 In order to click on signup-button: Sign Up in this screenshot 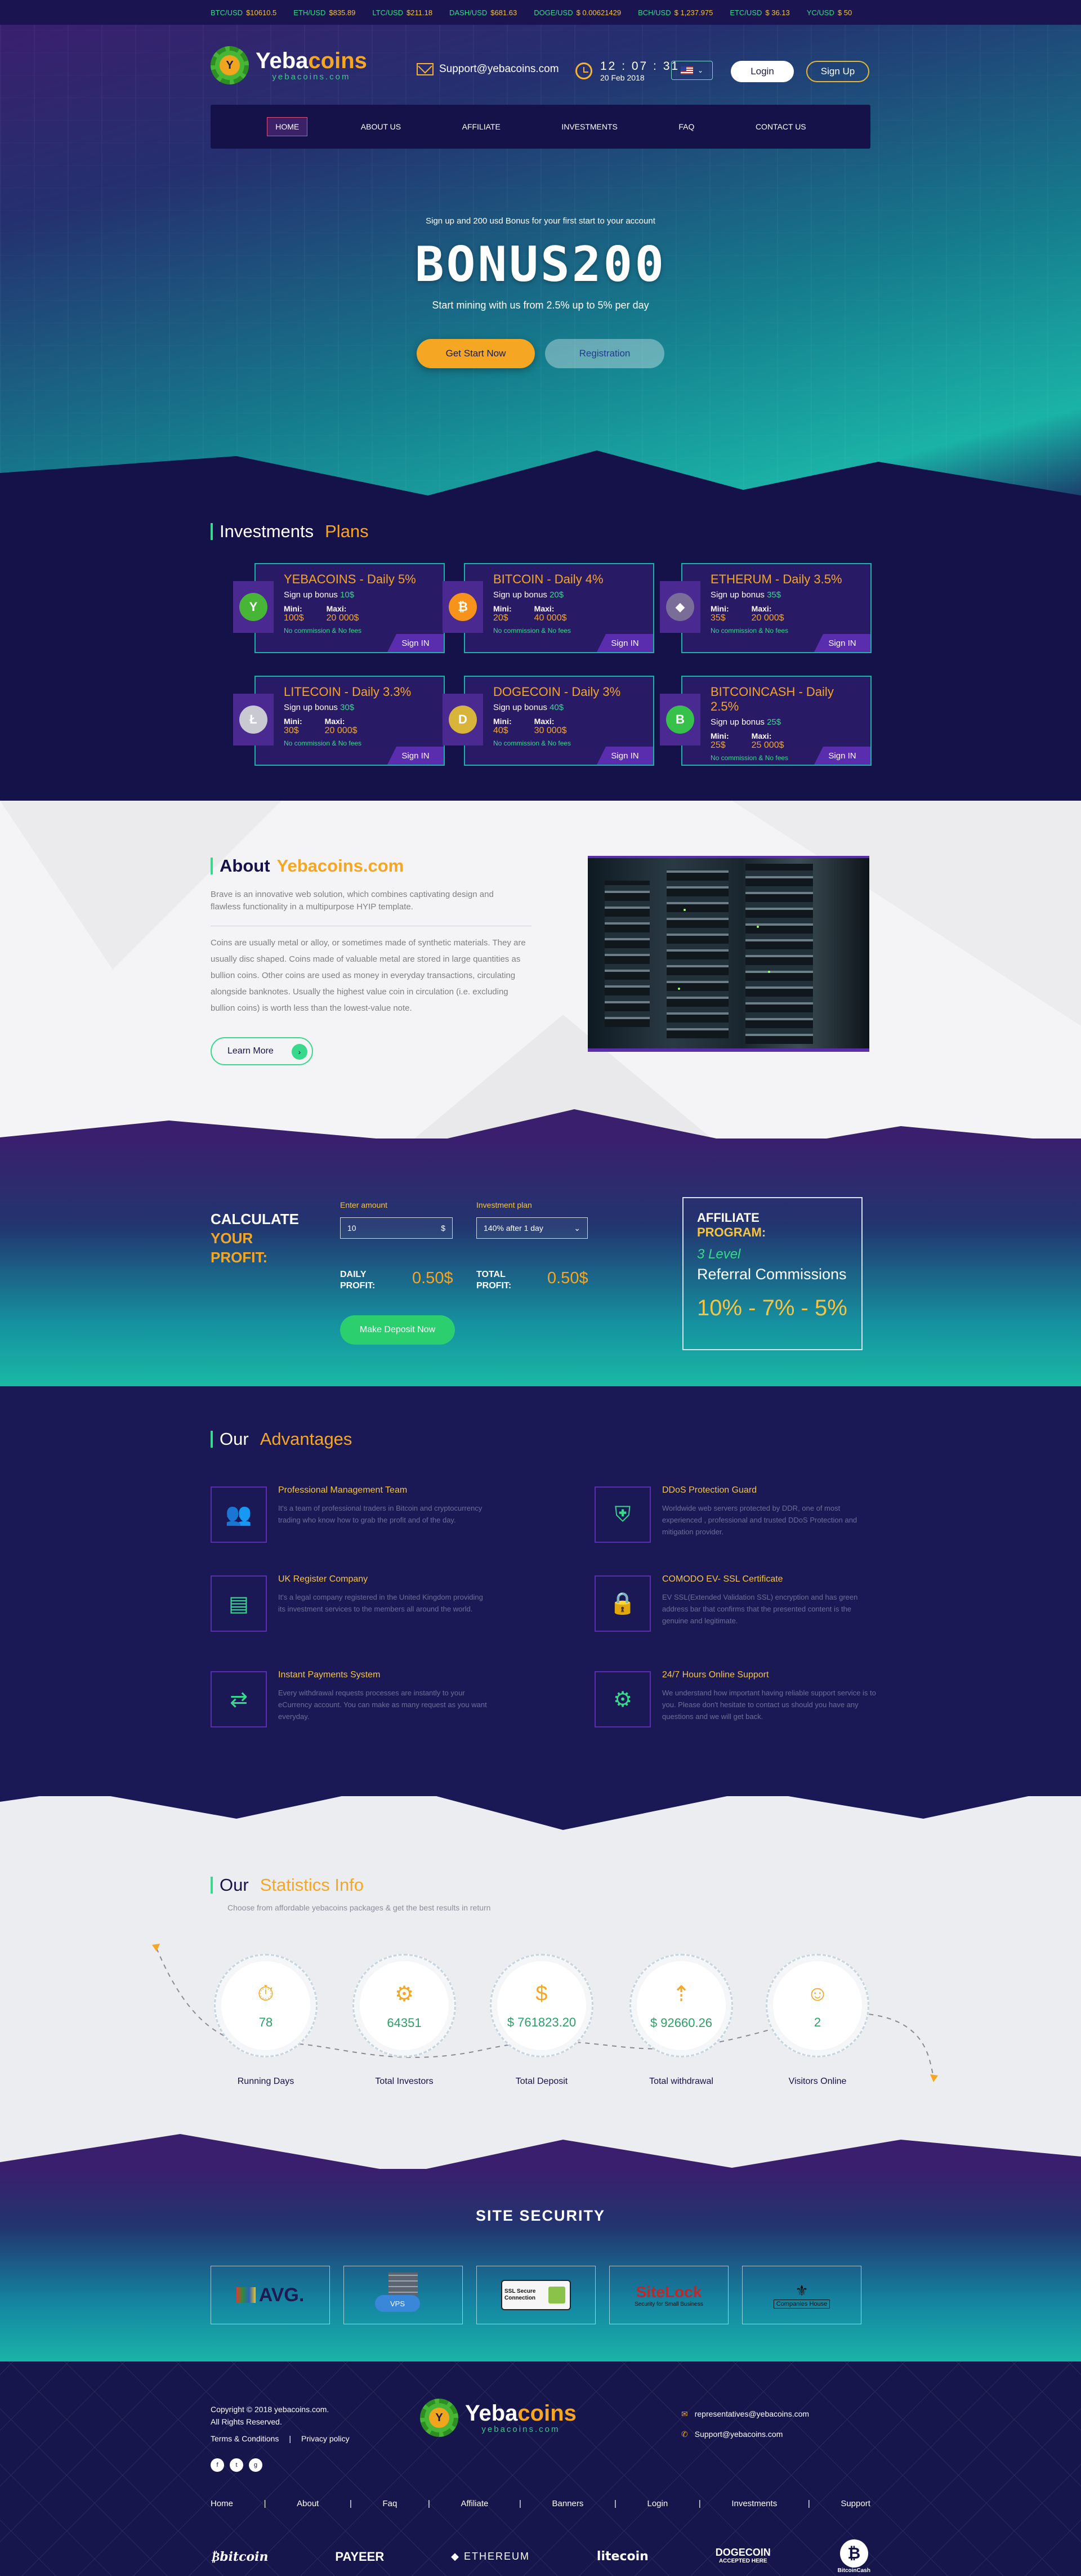, I will do `click(837, 71)`.